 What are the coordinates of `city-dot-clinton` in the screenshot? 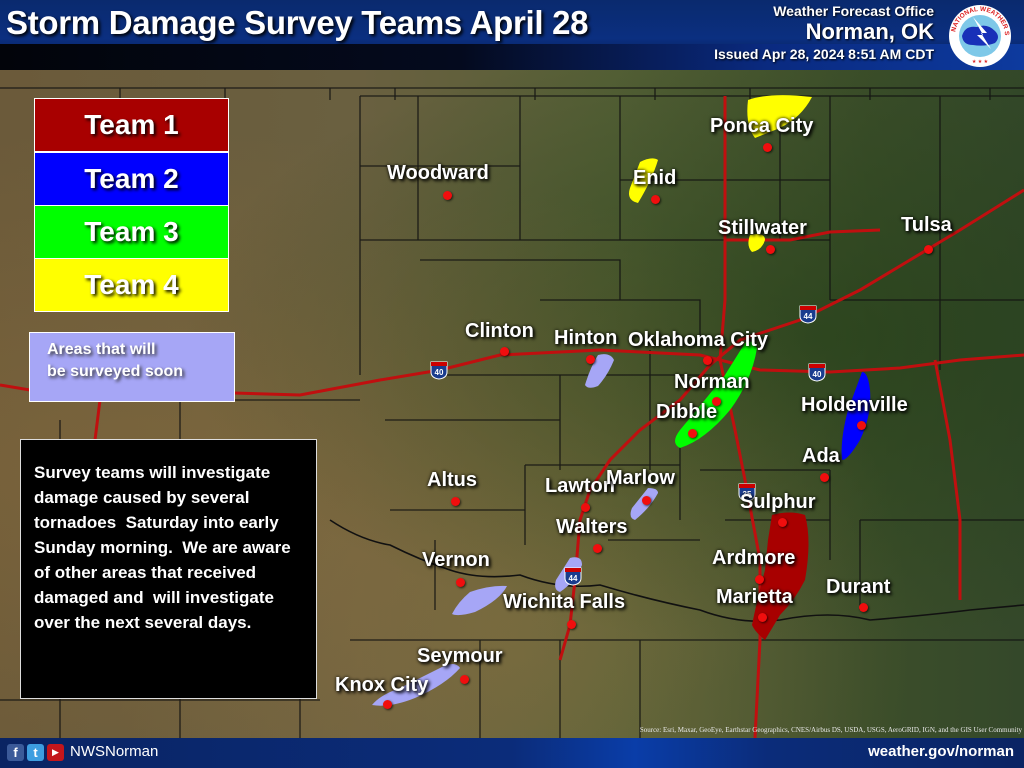 It's located at (504, 351).